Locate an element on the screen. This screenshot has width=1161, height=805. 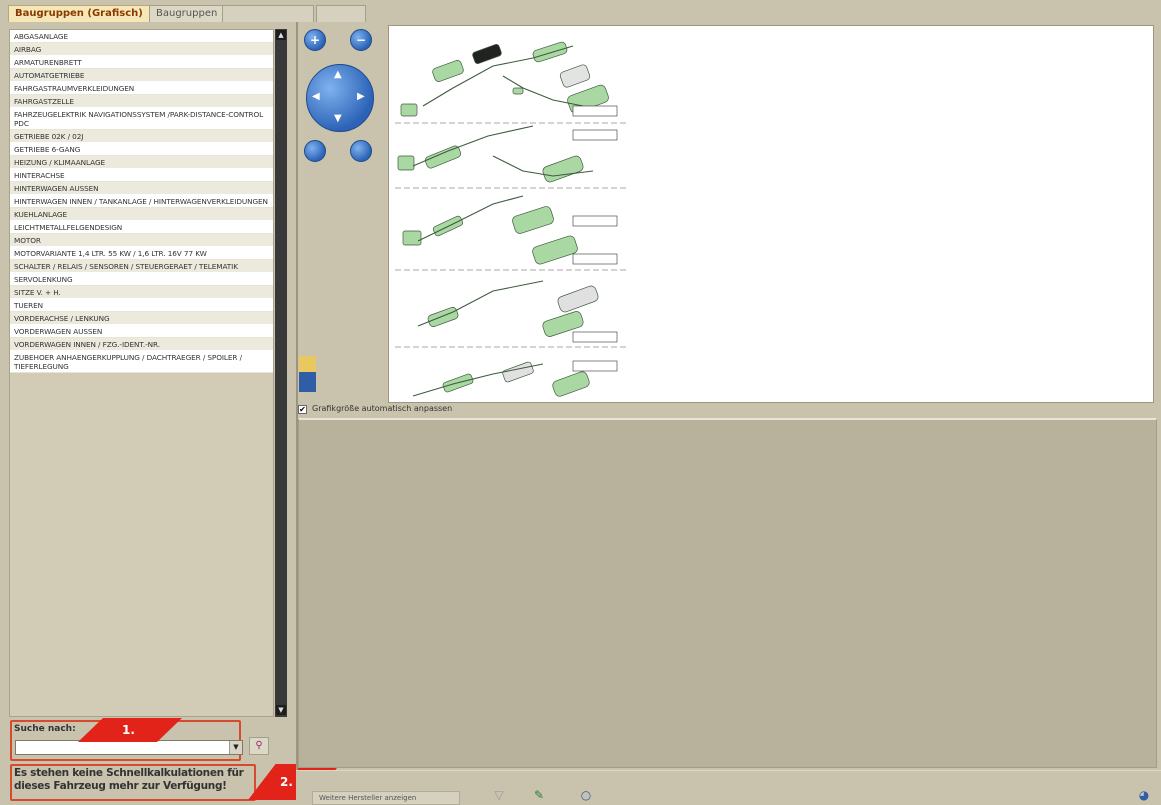
list-item: FAHRGASTRAUMVERKLEIDUNGEN is located at coordinates (141, 88).